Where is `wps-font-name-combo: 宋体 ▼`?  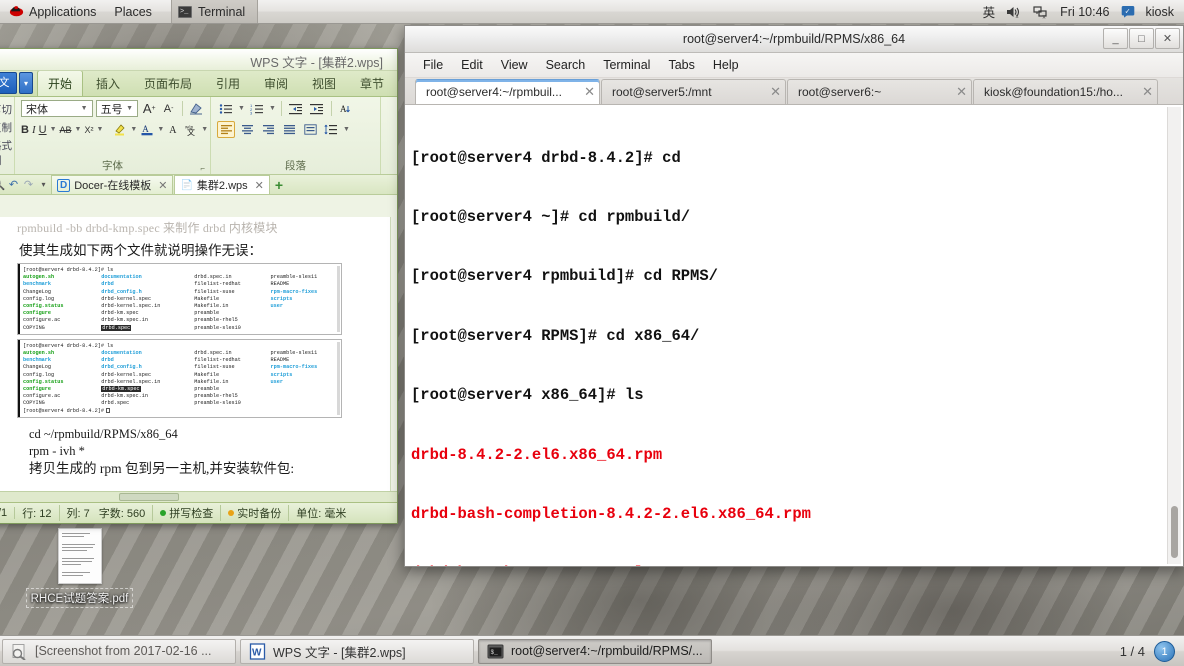
wps-font-name-combo: 宋体 ▼ is located at coordinates (57, 108).